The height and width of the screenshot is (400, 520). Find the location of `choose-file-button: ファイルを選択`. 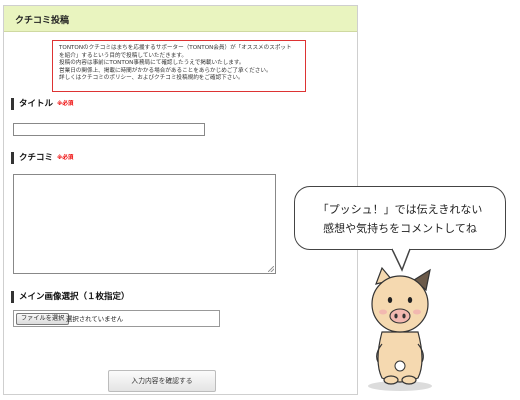

choose-file-button: ファイルを選択 is located at coordinates (43, 319).